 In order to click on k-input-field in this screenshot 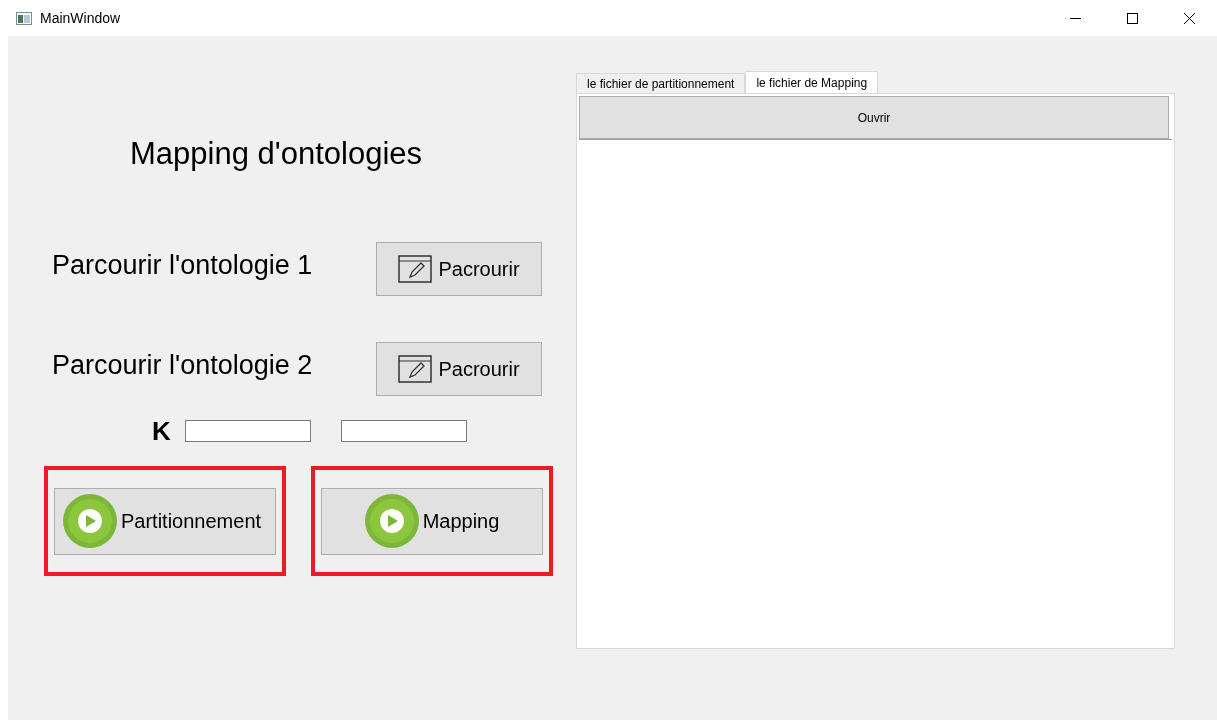, I will do `click(248, 431)`.